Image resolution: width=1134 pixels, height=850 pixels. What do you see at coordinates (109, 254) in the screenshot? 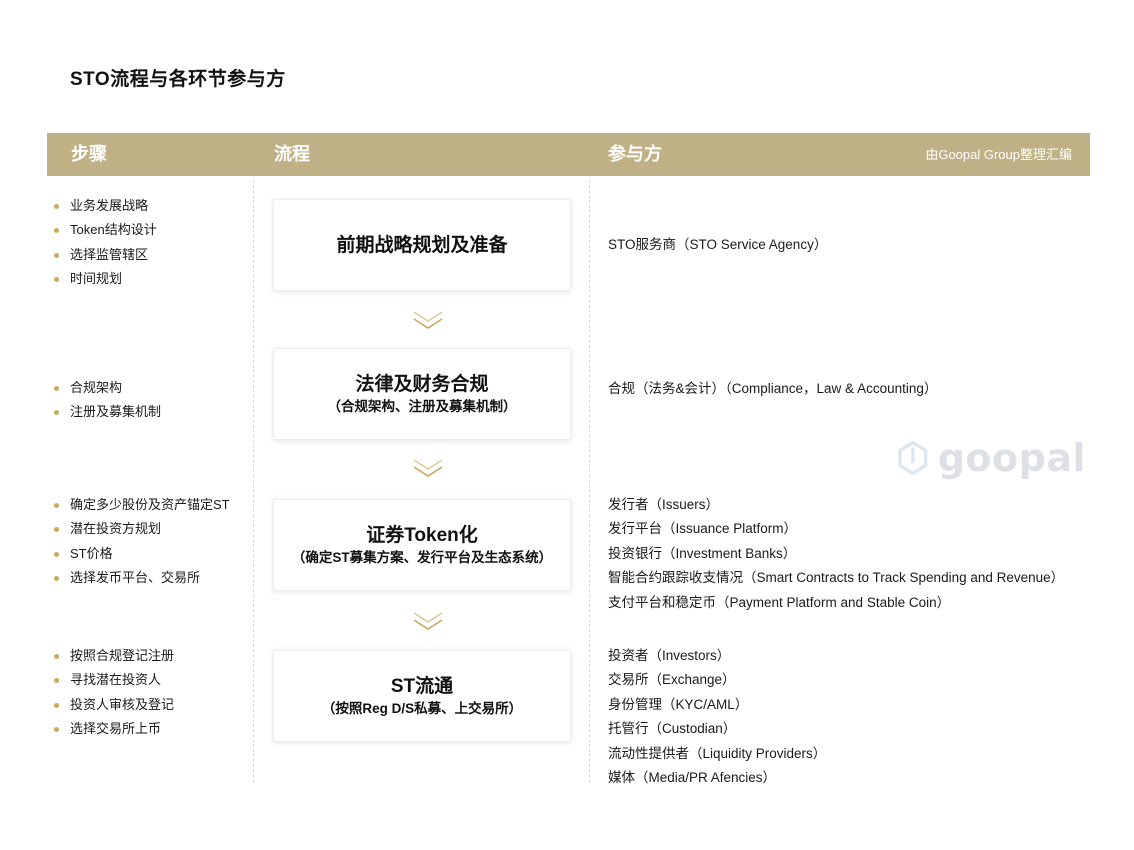
I see `step-text: 选择监管辖区` at bounding box center [109, 254].